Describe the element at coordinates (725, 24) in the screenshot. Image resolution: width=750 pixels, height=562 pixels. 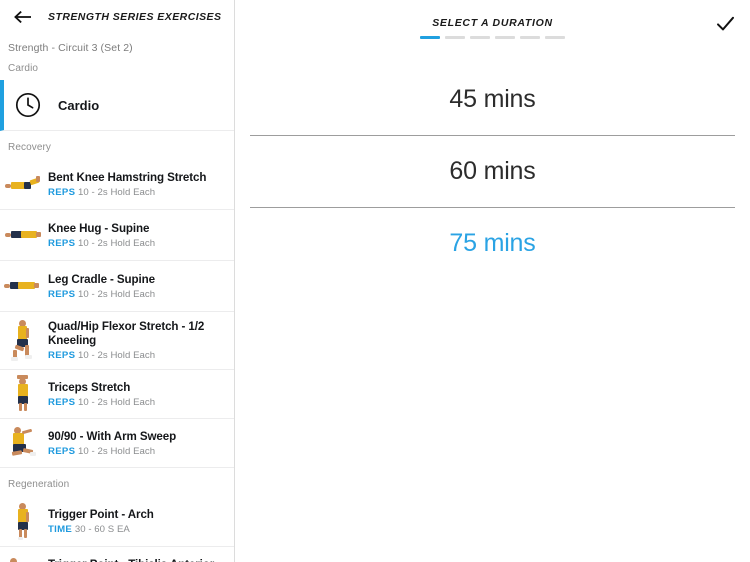
I see `check-icon` at that location.